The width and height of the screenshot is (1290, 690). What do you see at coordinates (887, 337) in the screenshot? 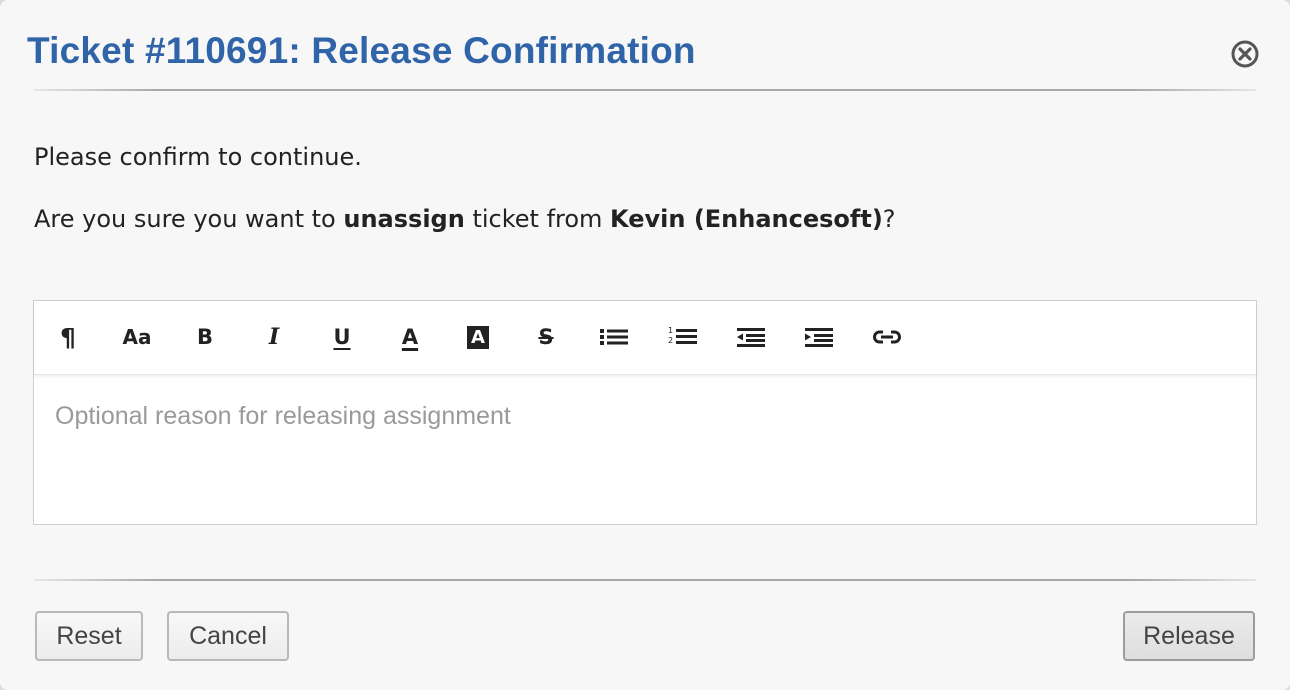
I see `link-icon` at bounding box center [887, 337].